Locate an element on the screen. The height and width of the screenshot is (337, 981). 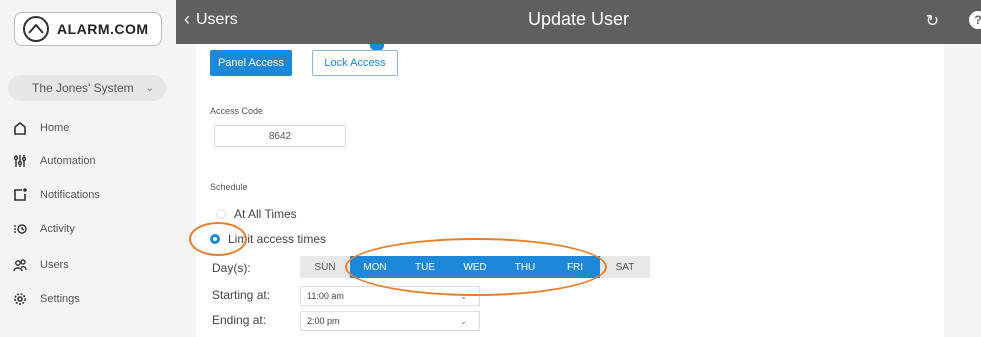
sidebar-item-label: Activity is located at coordinates (57, 229).